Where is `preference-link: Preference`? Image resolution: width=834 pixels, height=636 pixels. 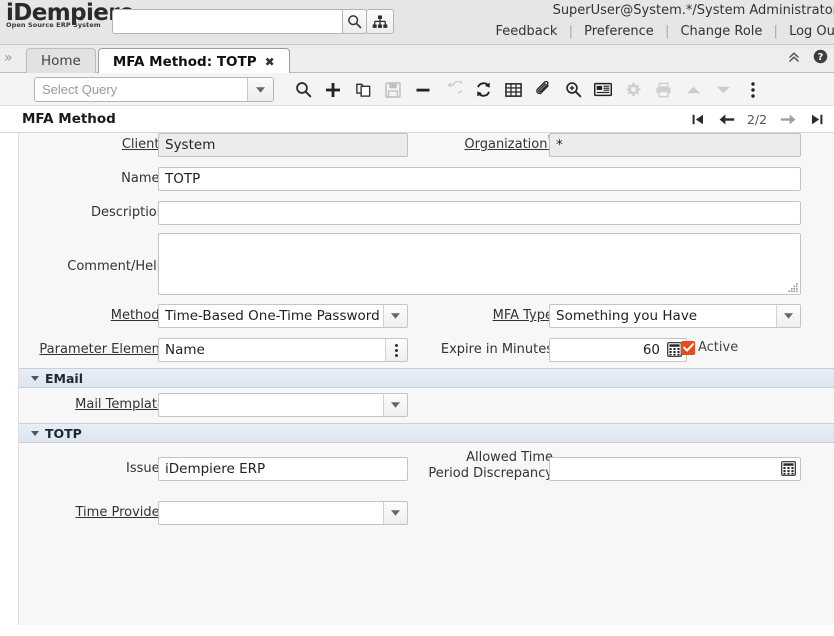 preference-link: Preference is located at coordinates (619, 31).